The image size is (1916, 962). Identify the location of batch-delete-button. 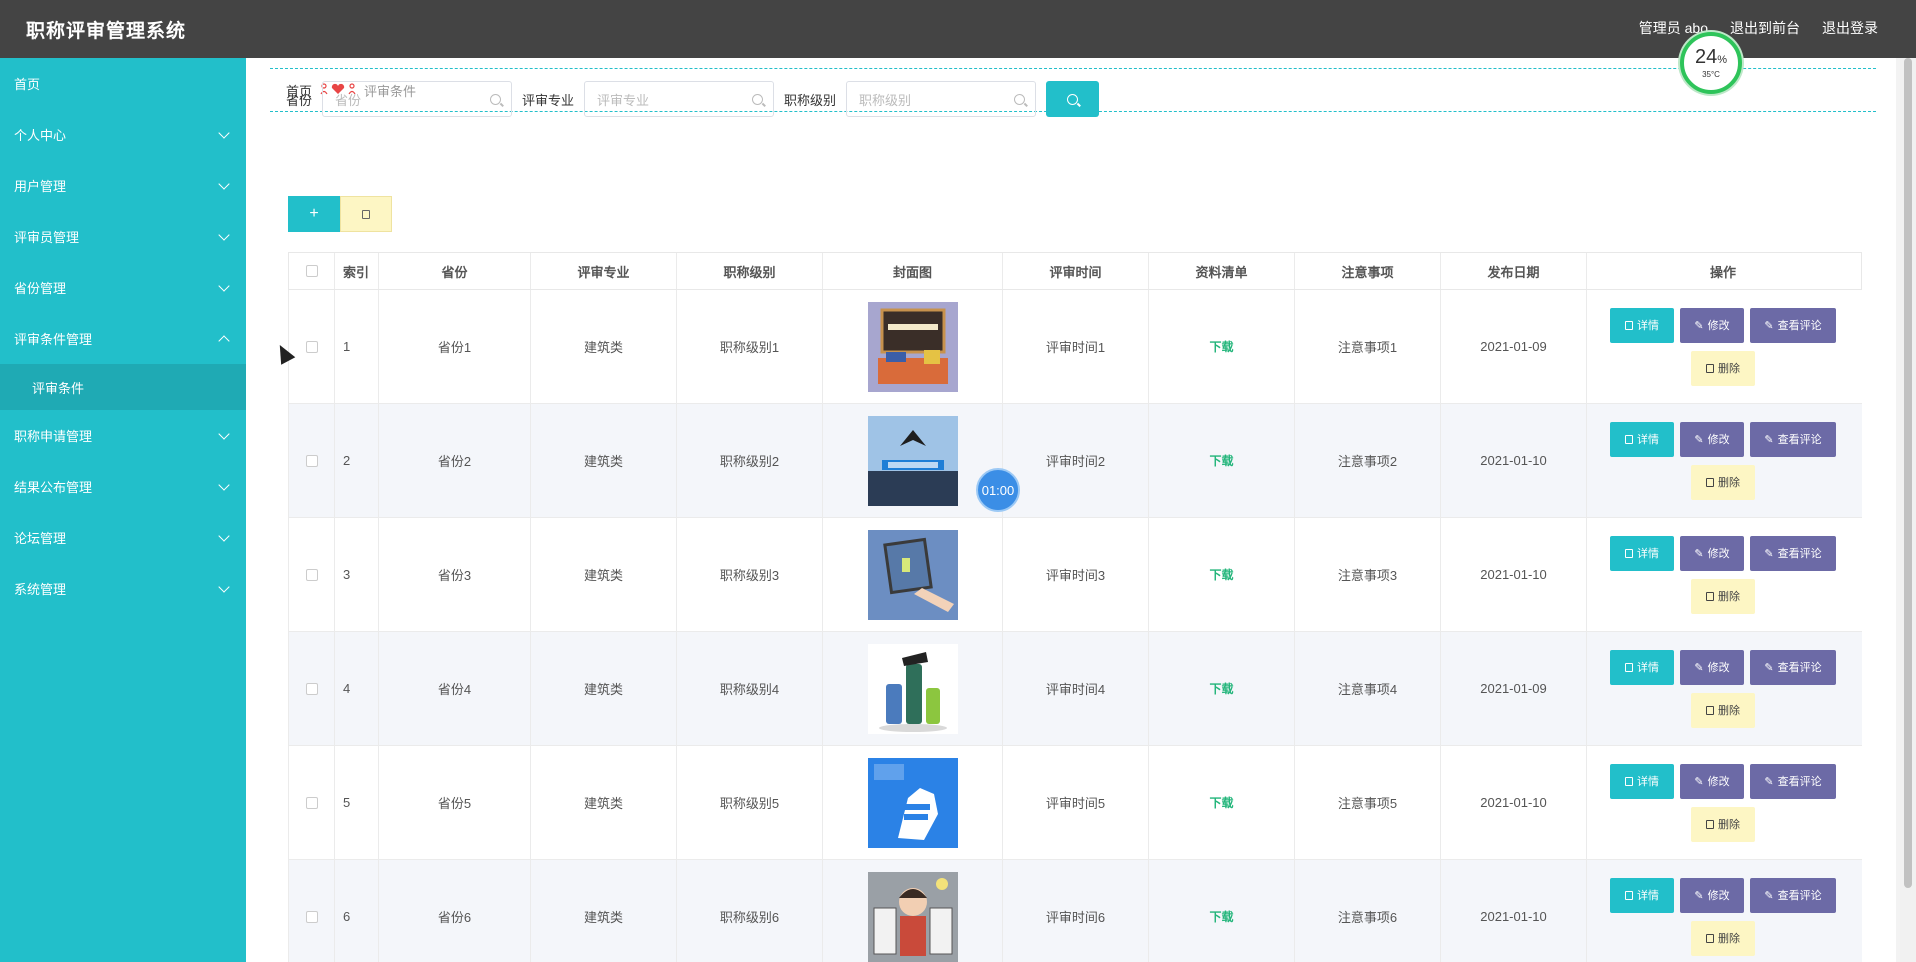
(366, 214).